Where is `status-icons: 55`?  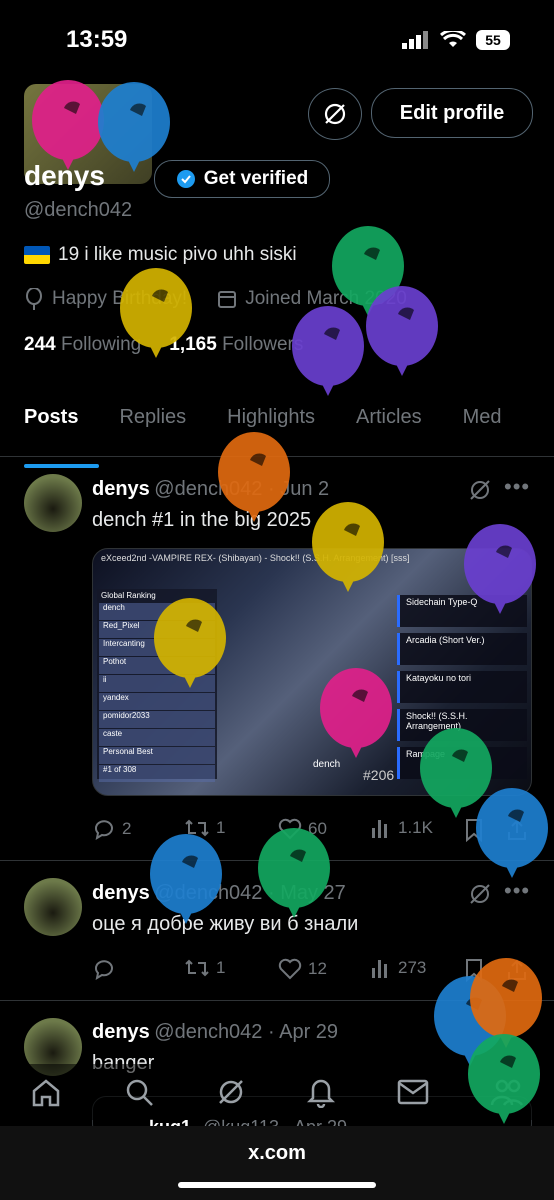
status-icons: 55 is located at coordinates (456, 40).